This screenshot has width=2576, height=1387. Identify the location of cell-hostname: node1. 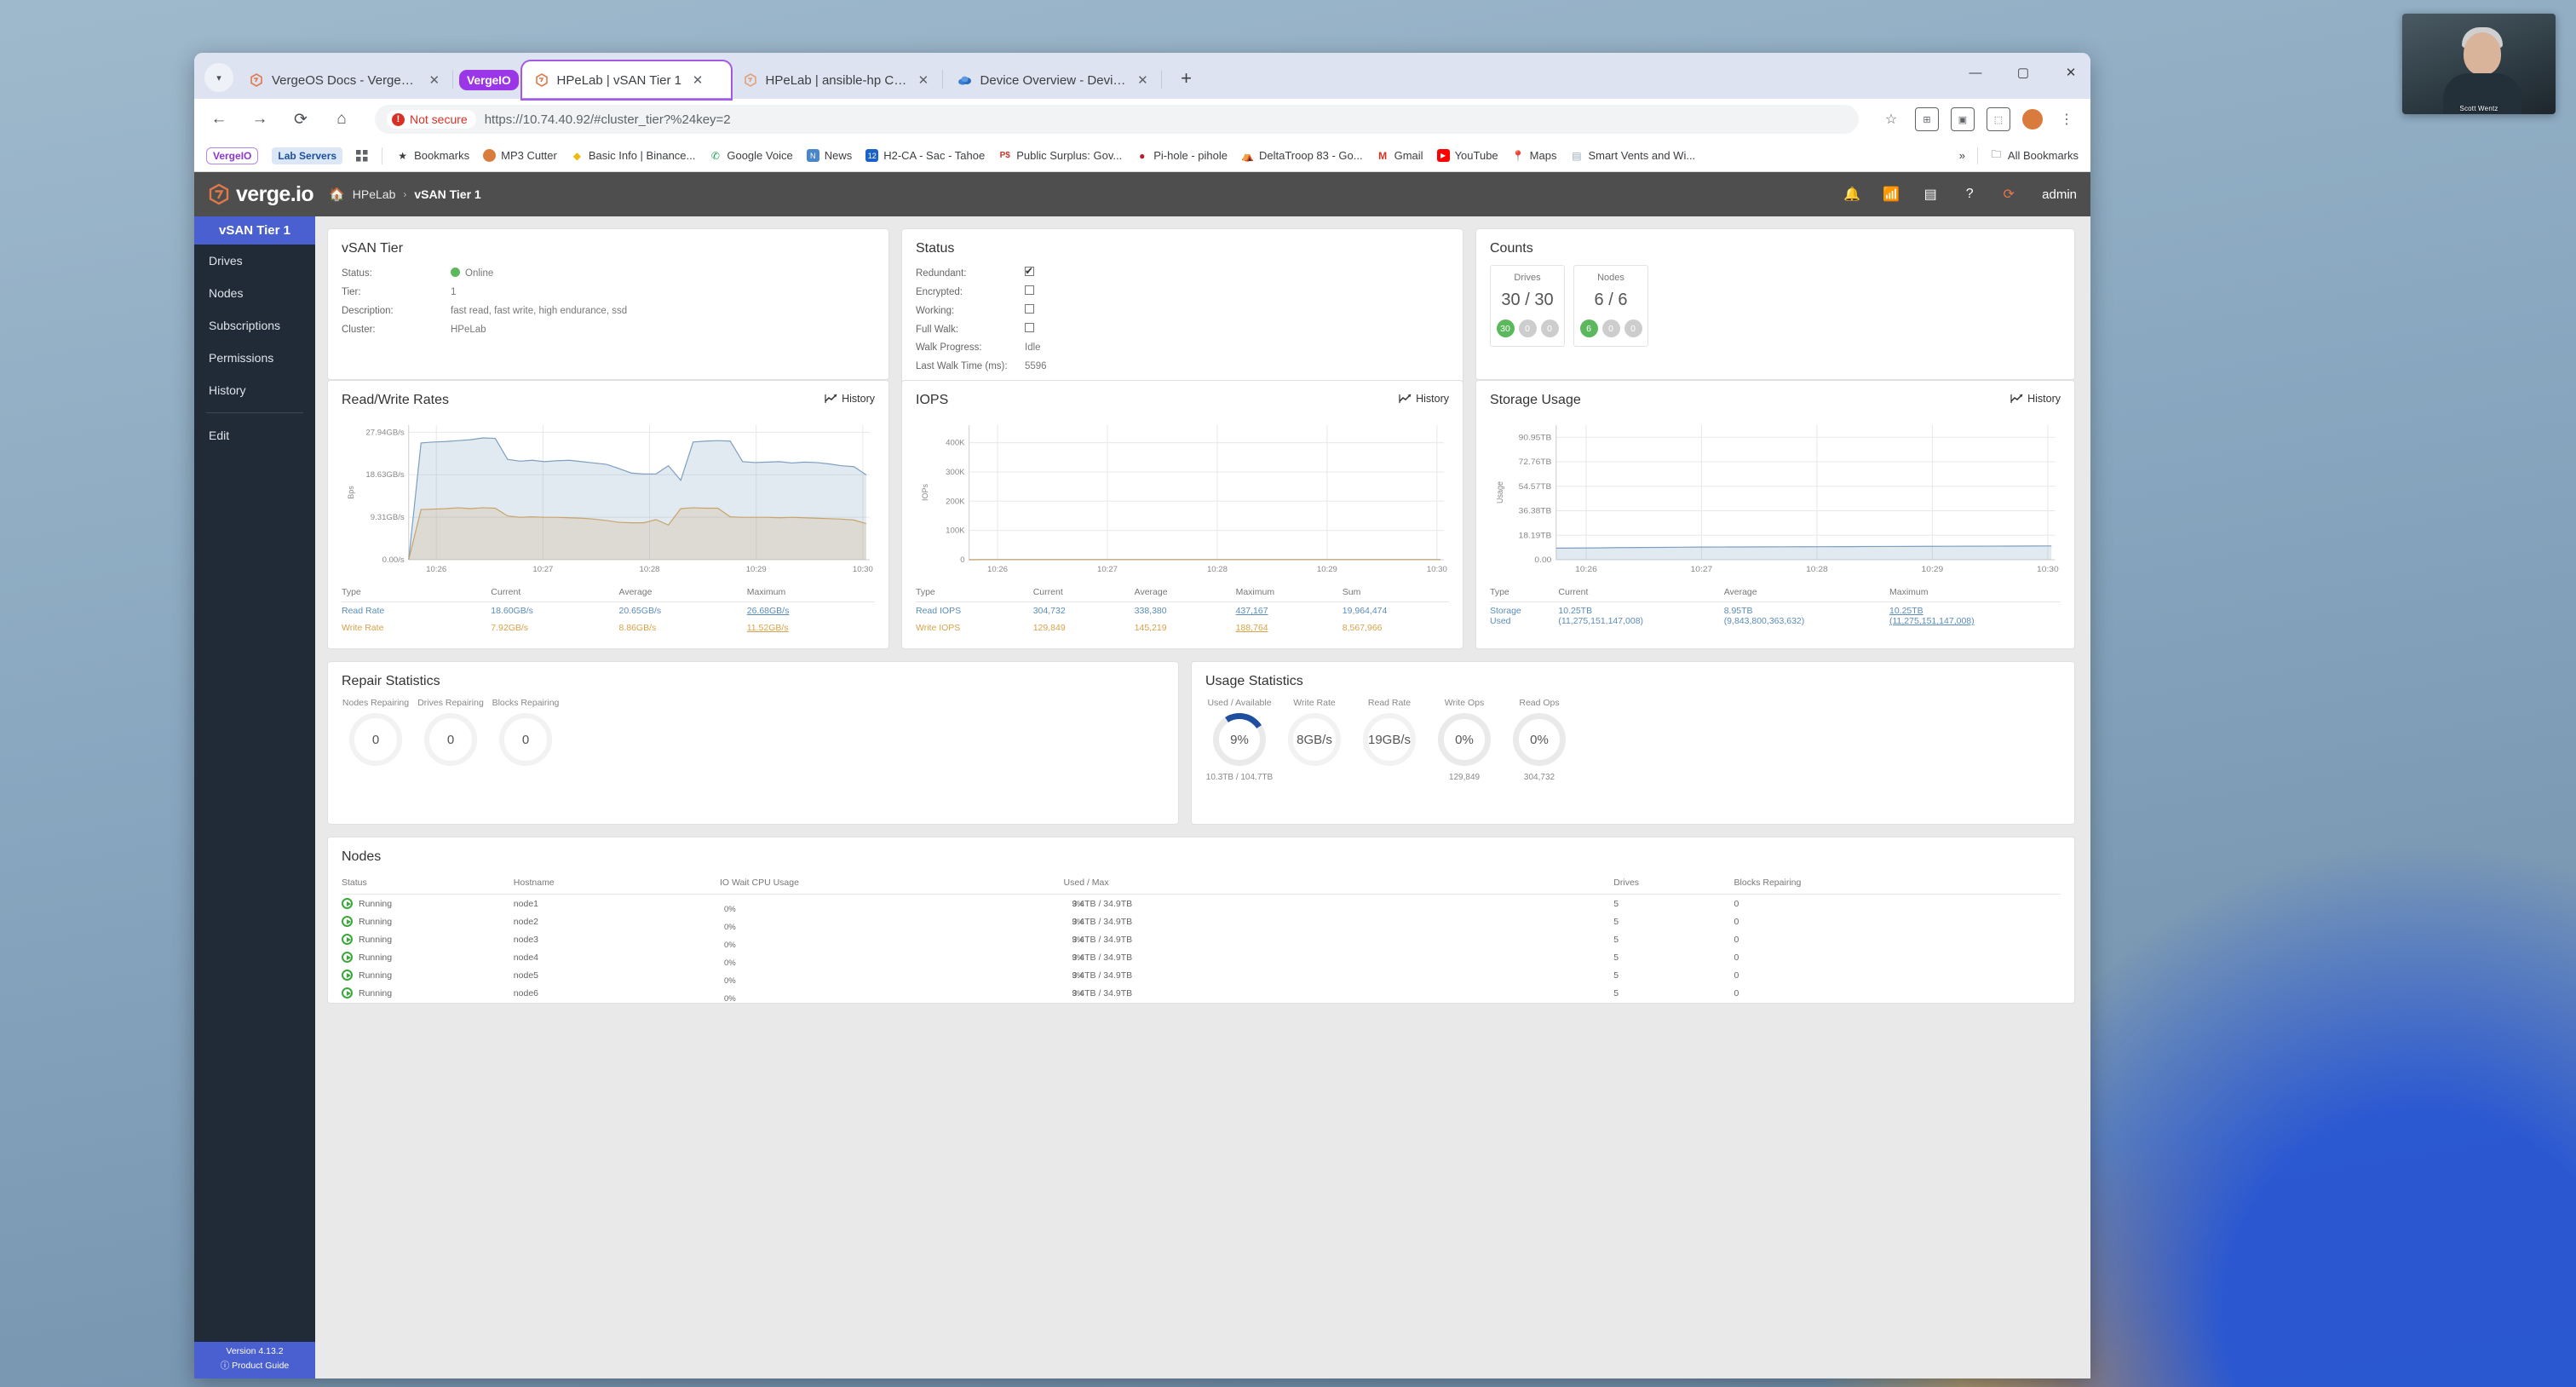
(617, 904).